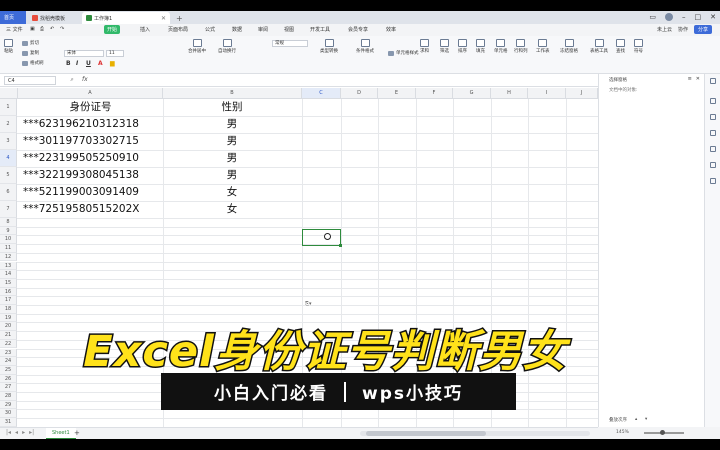  Describe the element at coordinates (289, 29) in the screenshot. I see `menu-view: 视图` at that location.